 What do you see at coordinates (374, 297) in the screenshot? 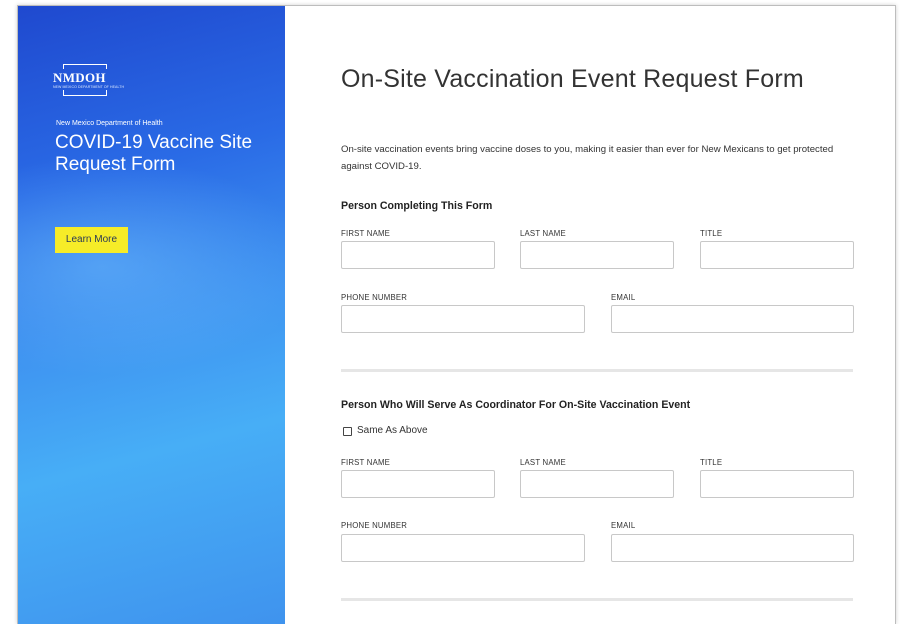
I see `phone-number-label: PHONE NUMBER` at bounding box center [374, 297].